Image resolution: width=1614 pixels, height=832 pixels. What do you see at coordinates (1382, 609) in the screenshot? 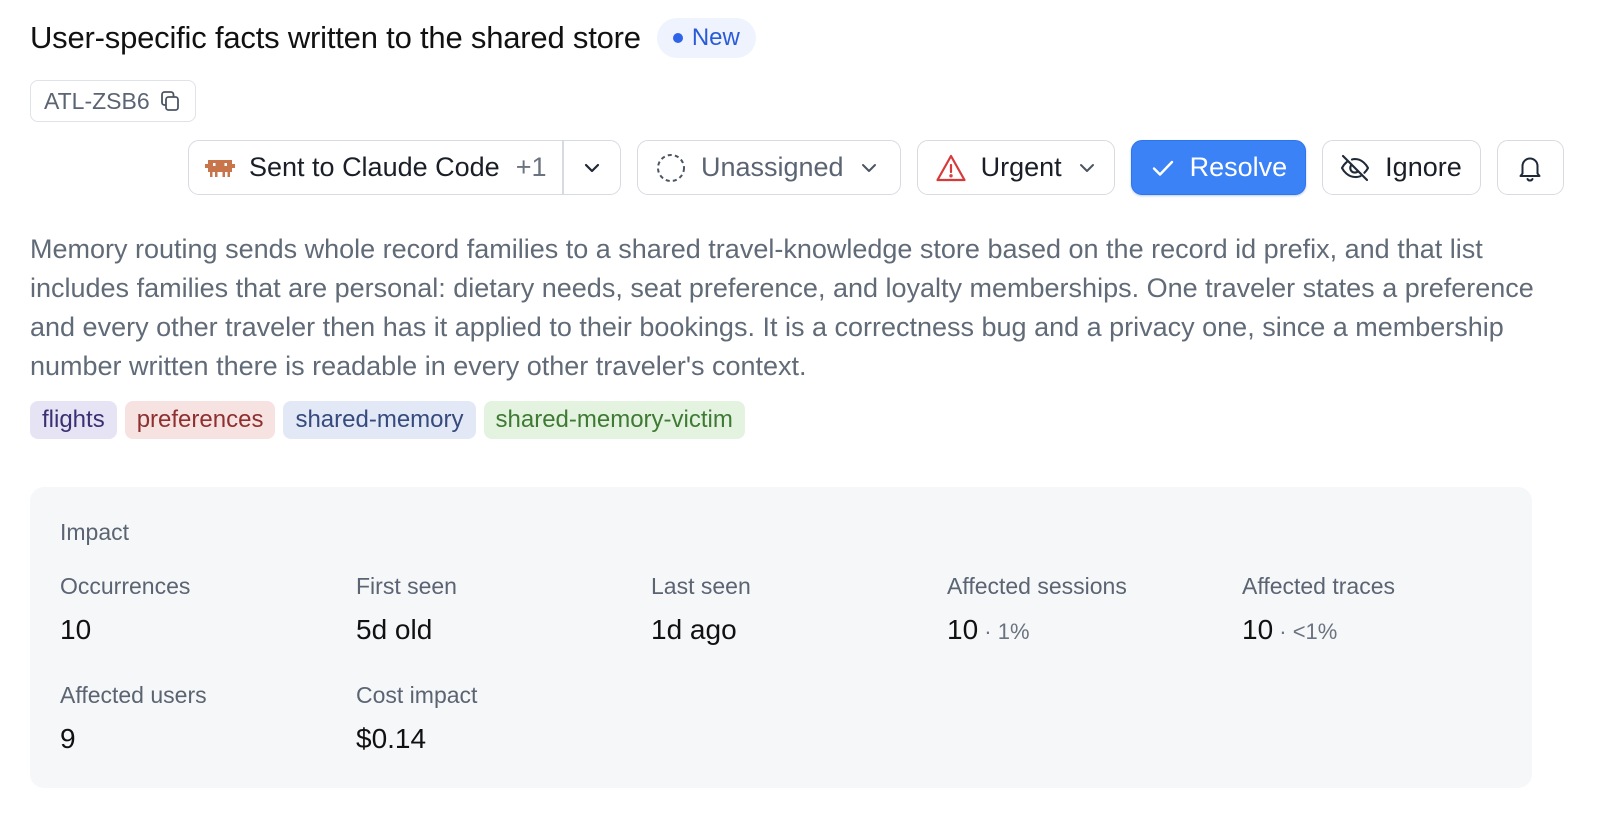
I see `metric-affected-traces: Affected traces 10 · <1%` at bounding box center [1382, 609].